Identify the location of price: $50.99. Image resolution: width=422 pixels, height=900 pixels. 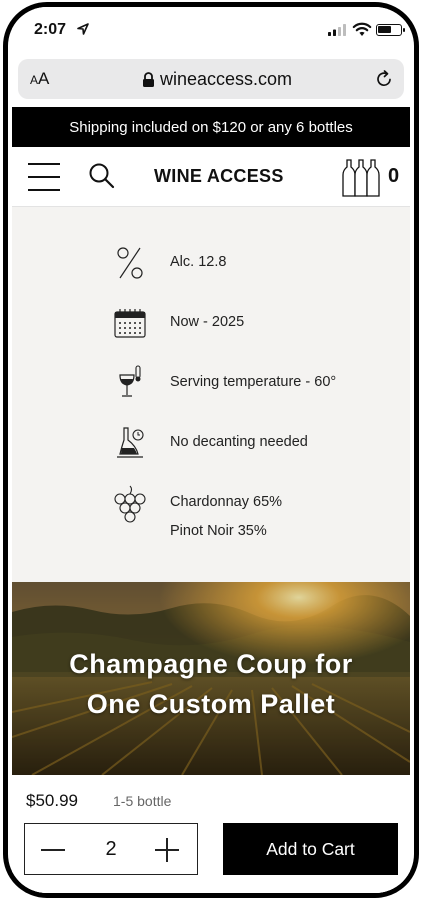
(52, 800).